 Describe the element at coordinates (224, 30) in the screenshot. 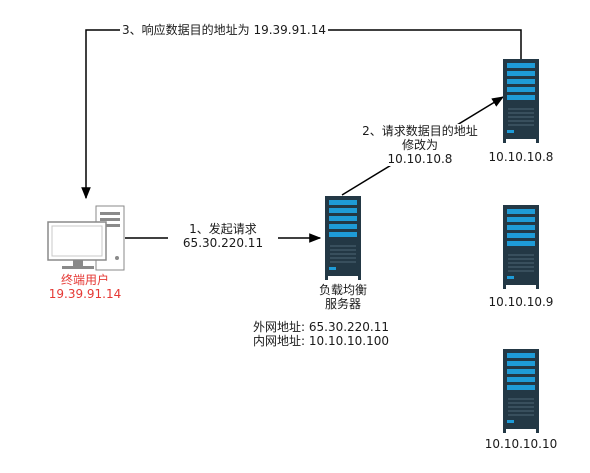

I see `response-arrow-label: 3、响应数据目的地址为 19.39.91.14` at that location.